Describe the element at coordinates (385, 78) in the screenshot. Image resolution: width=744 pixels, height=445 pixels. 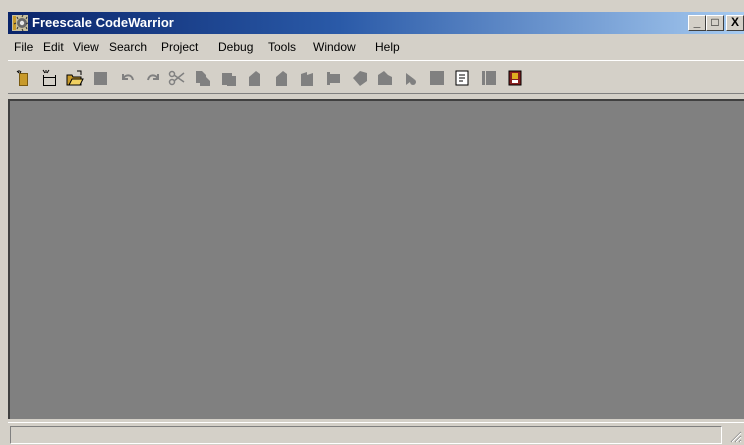
I see `stop-build-icon` at that location.